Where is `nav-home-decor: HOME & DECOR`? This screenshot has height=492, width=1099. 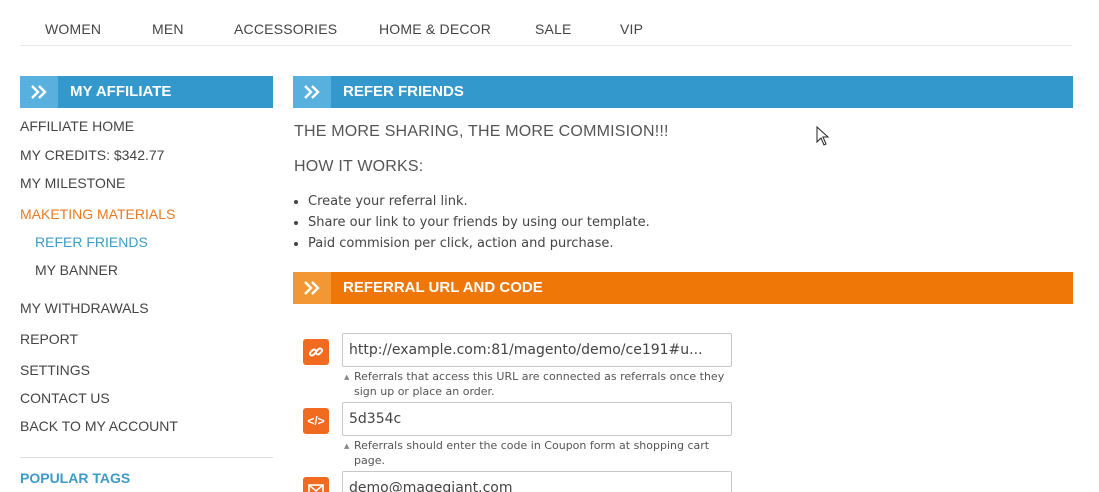 nav-home-decor: HOME & DECOR is located at coordinates (435, 29).